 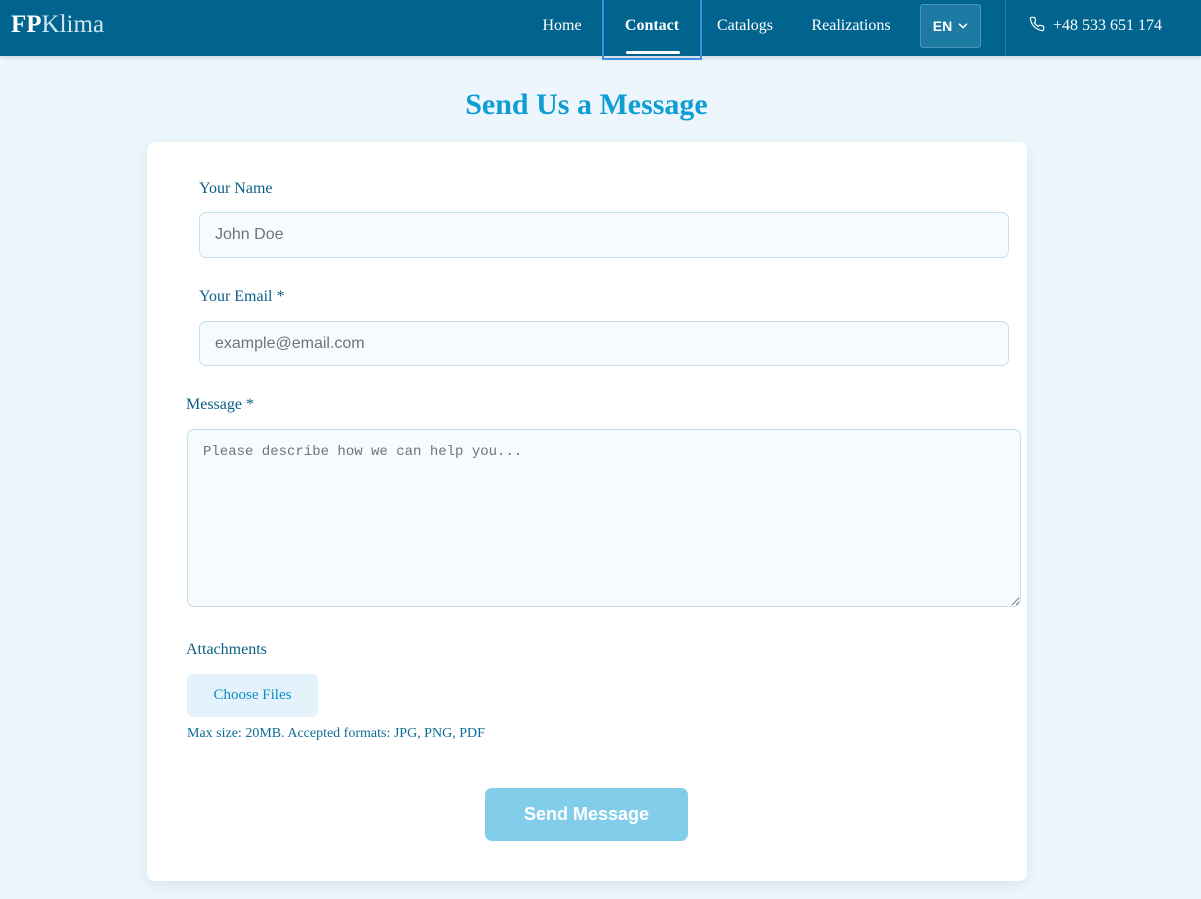 I want to click on phone-link: +48 533 651 174, so click(x=1095, y=26).